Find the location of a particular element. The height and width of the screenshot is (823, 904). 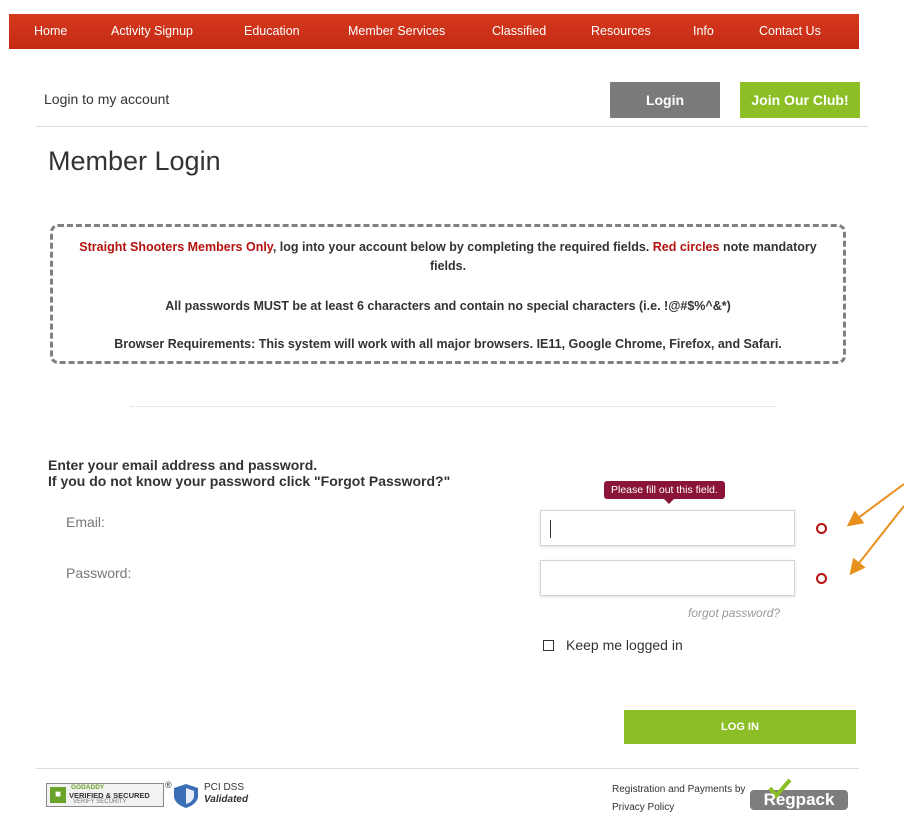

email-field is located at coordinates (667, 528).